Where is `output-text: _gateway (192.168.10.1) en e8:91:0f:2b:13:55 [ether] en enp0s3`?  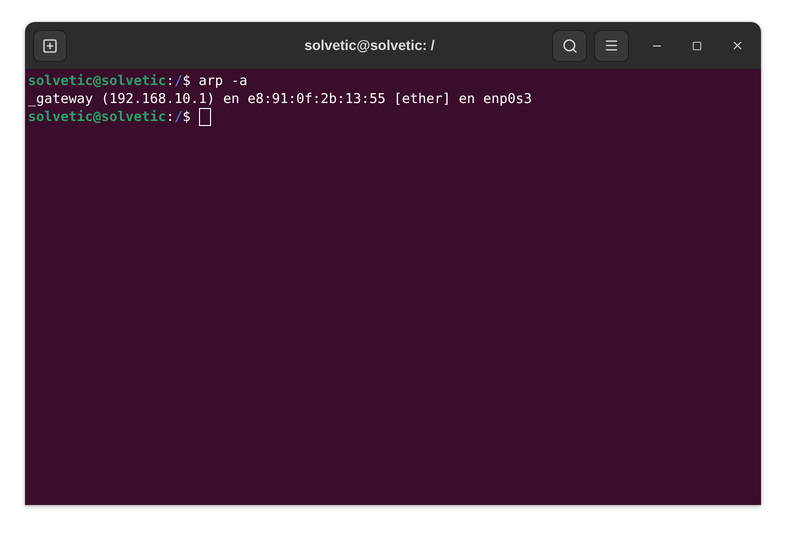 output-text: _gateway (192.168.10.1) en e8:91:0f:2b:13:55 [ether] en enp0s3 is located at coordinates (280, 99).